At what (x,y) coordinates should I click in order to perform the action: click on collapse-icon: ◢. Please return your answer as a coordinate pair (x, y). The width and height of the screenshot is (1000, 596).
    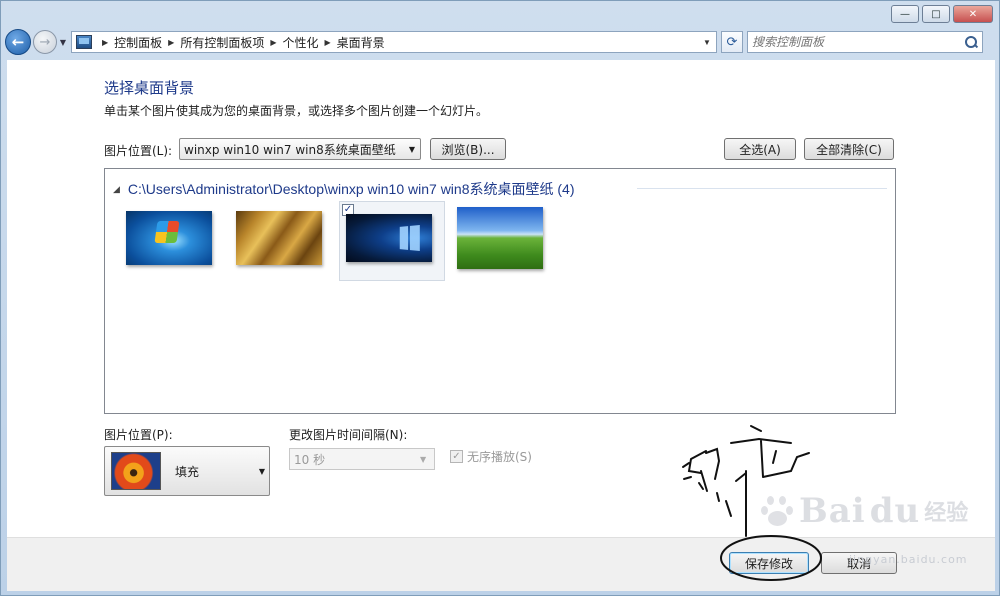
    Looking at the image, I should click on (116, 189).